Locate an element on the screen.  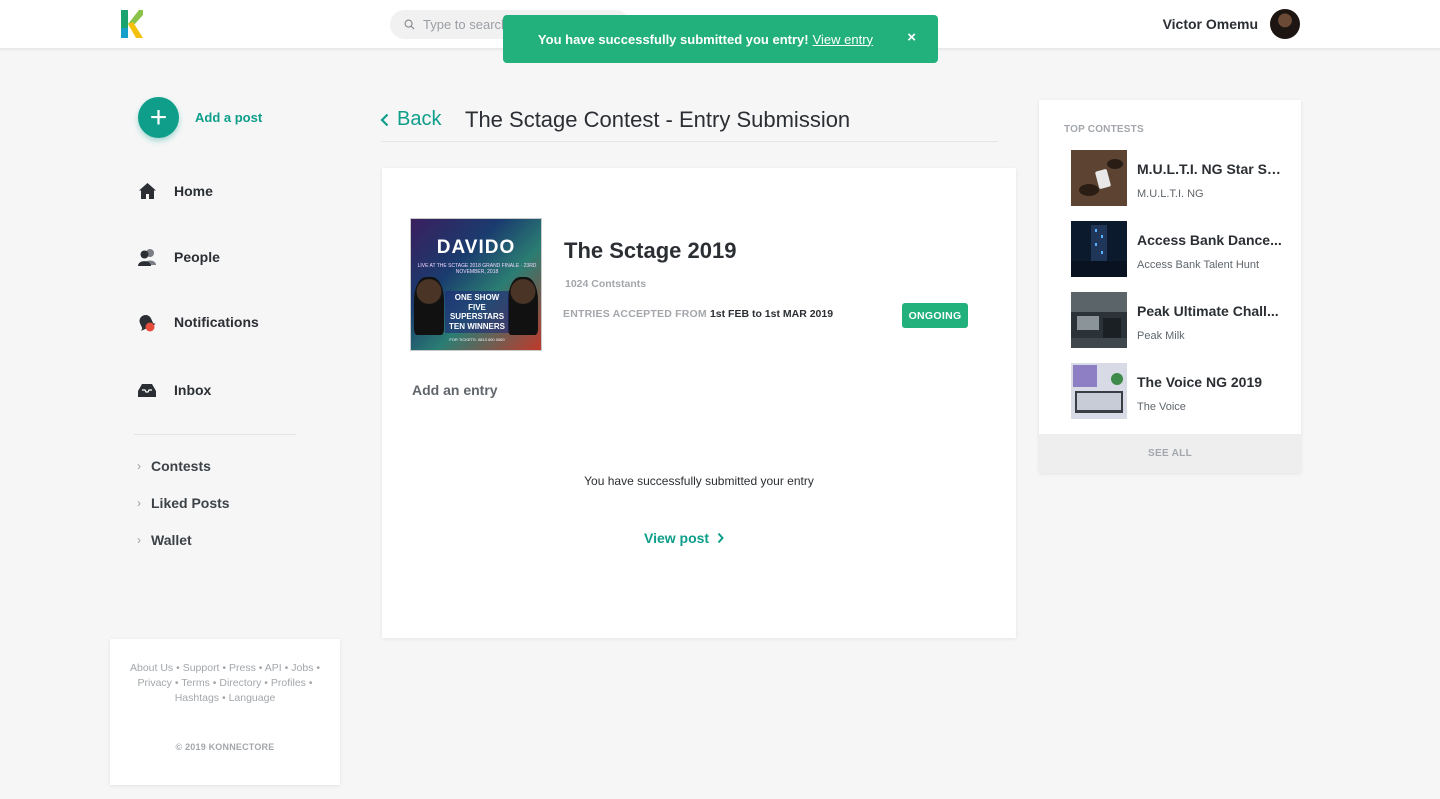
page-title: The Sctage Contest - Entry Submission is located at coordinates (658, 119).